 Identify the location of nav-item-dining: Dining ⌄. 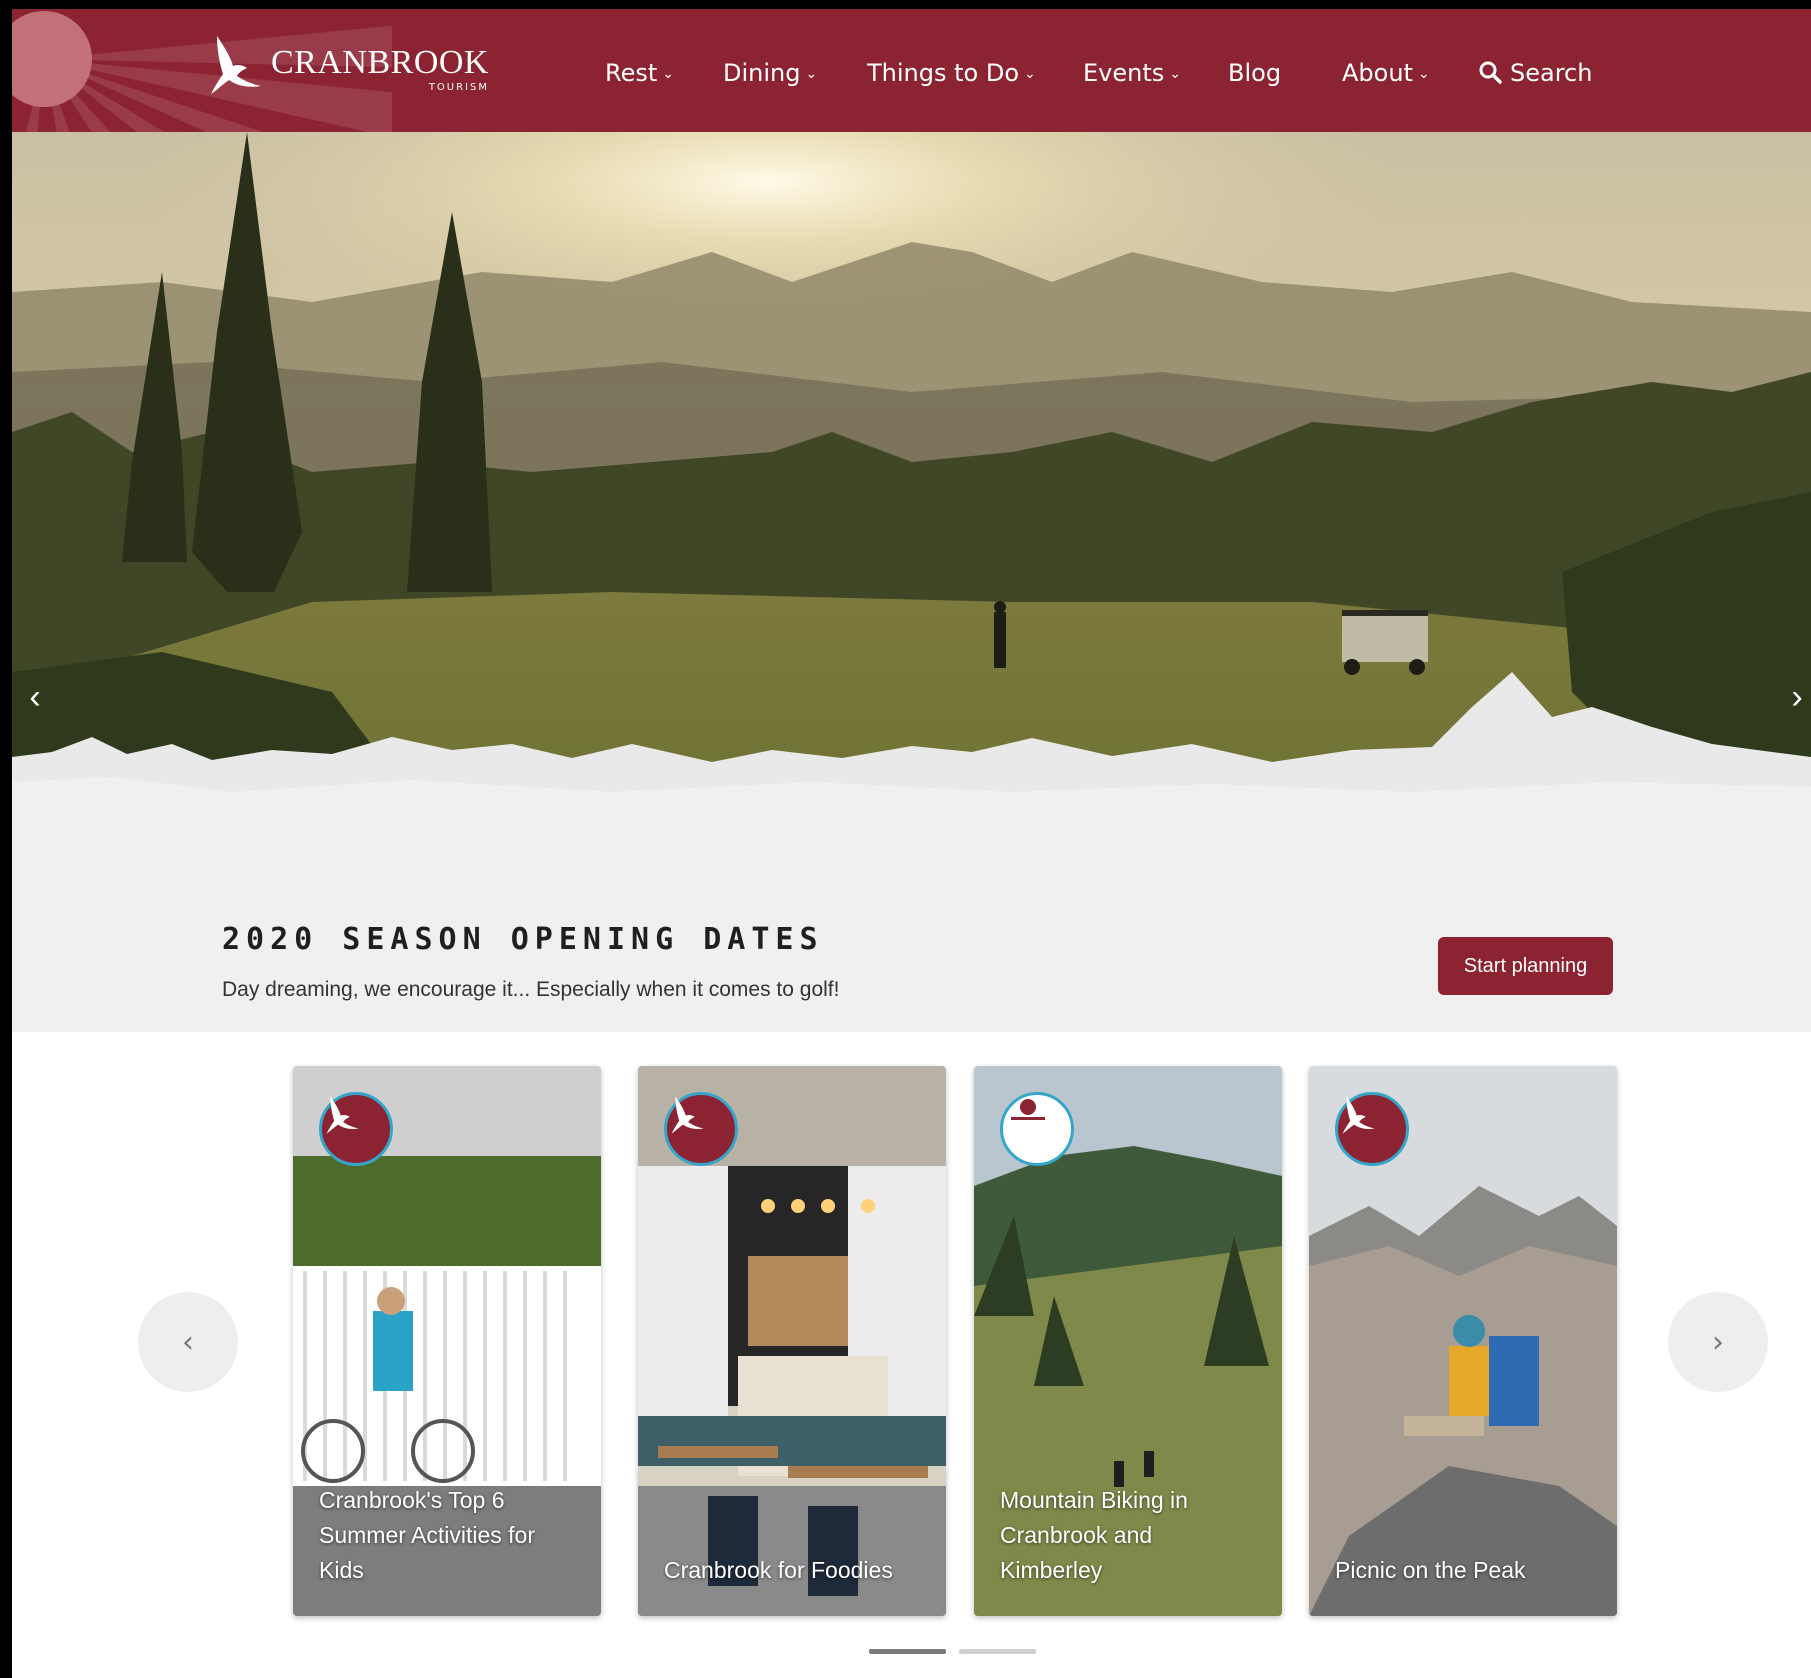
(770, 73).